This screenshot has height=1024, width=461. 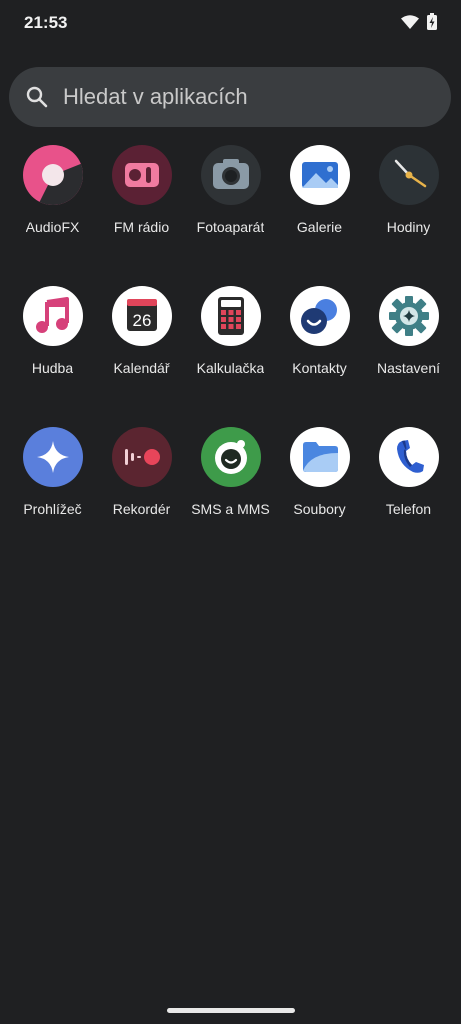 I want to click on app-messaging: SMS a MMS, so click(x=230, y=487).